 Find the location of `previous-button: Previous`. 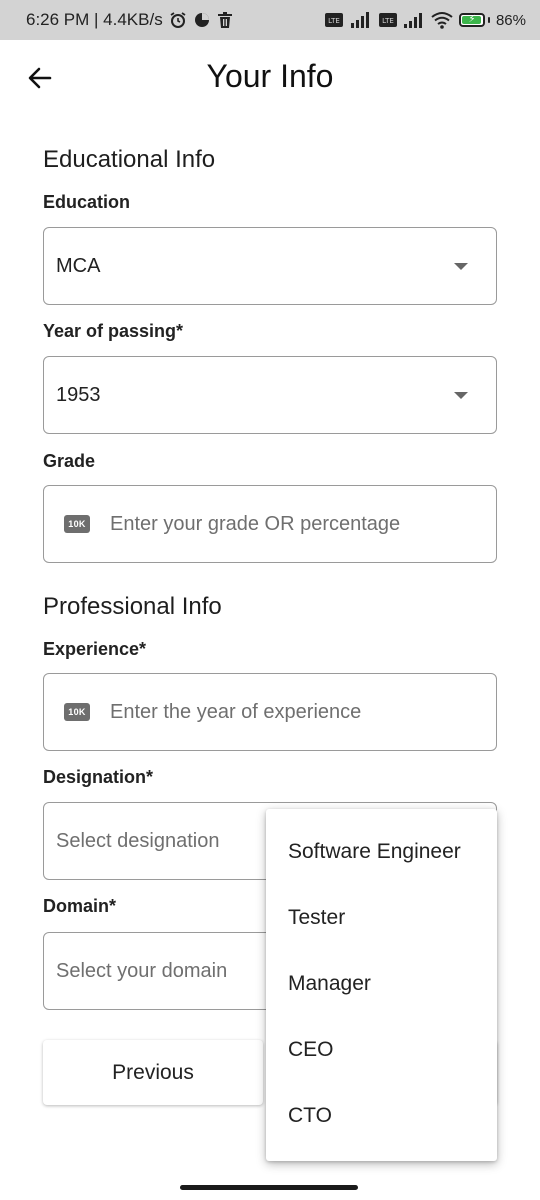

previous-button: Previous is located at coordinates (153, 1072).